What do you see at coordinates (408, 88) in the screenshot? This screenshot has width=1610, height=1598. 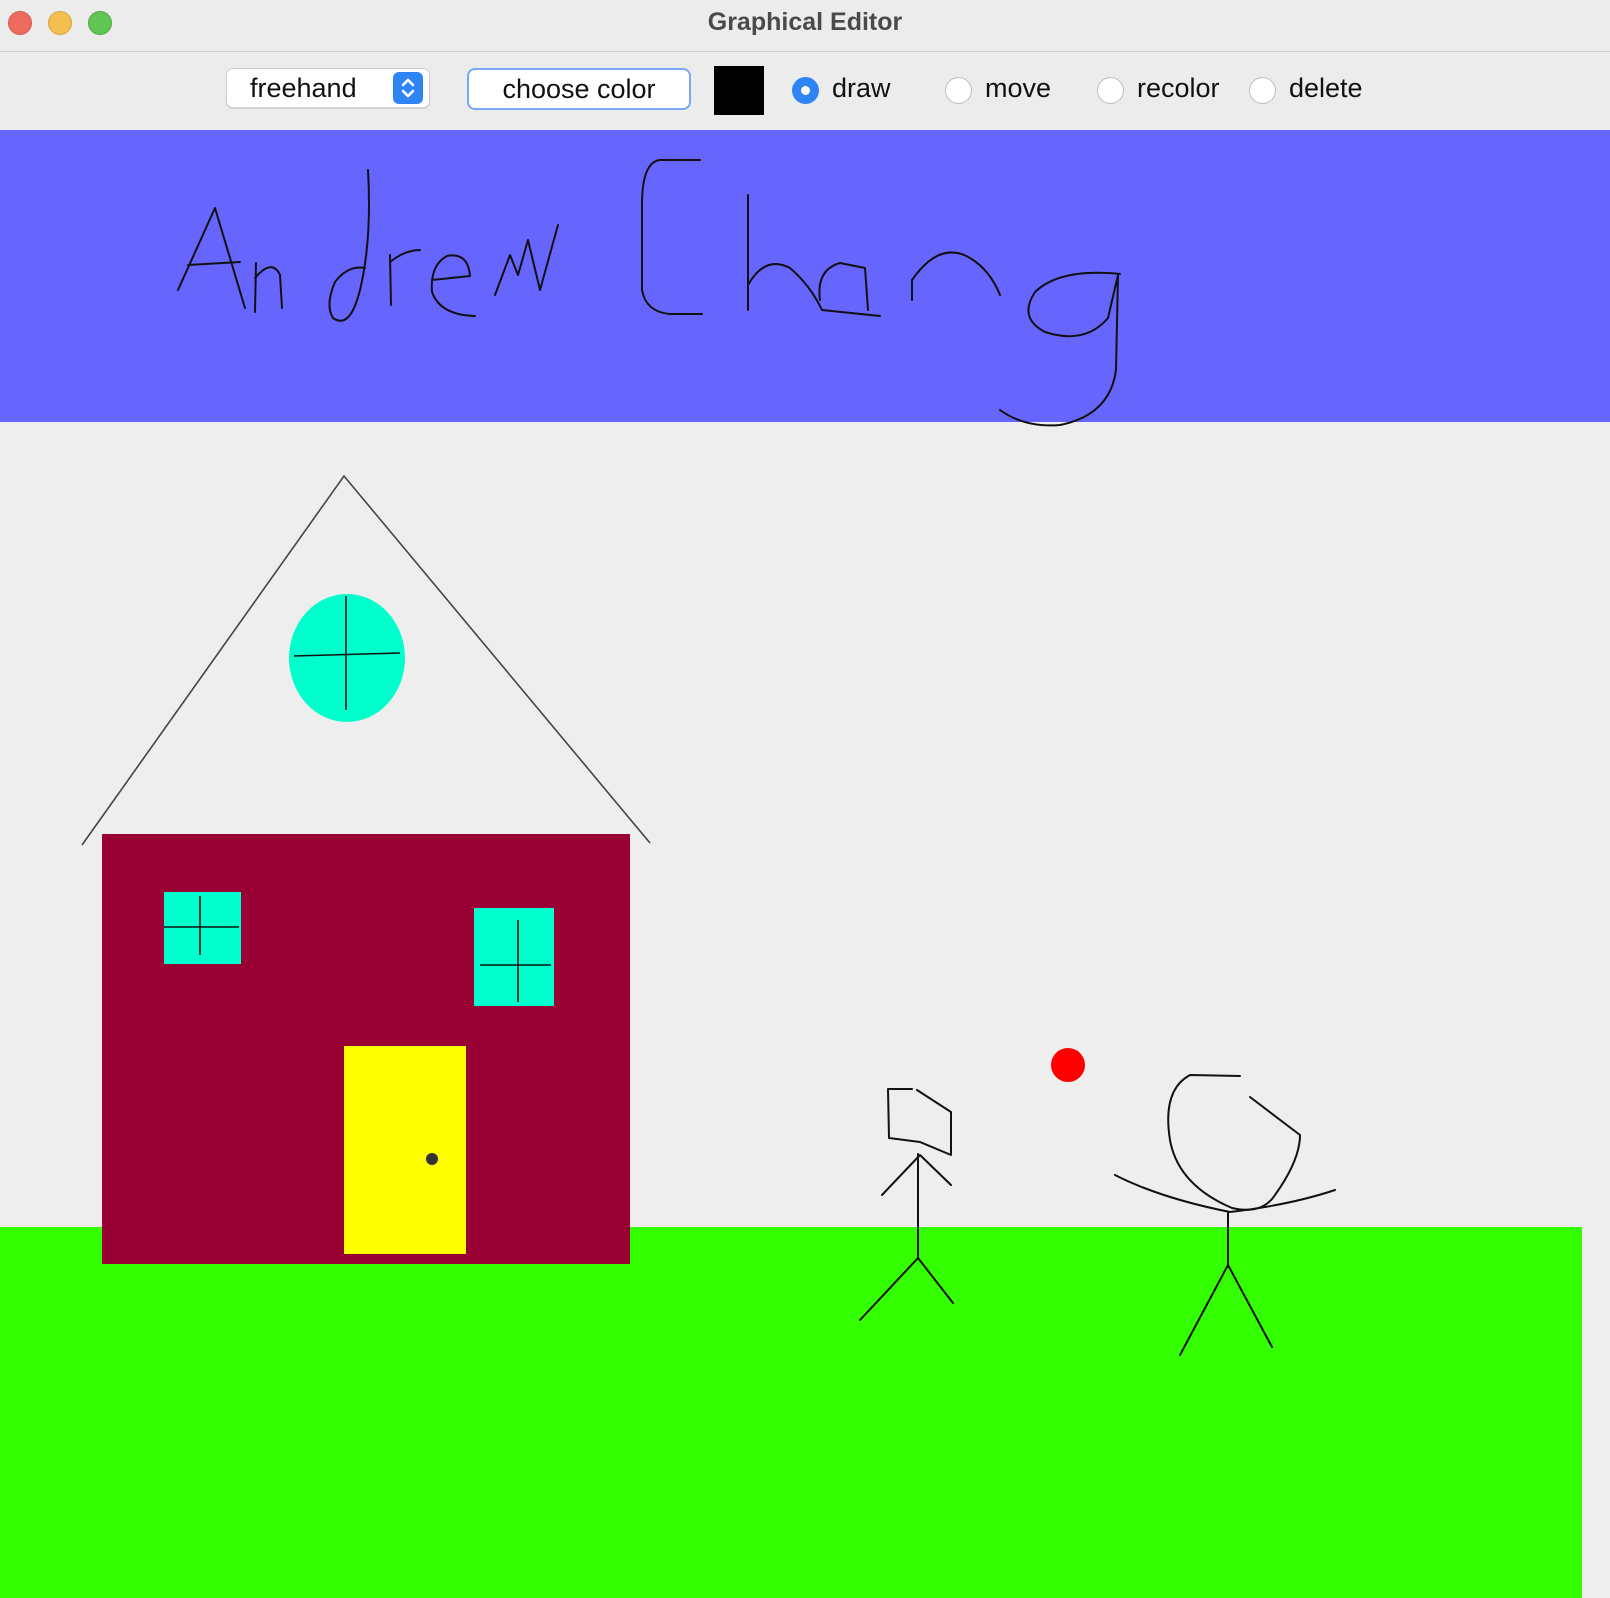 I see `updown-chevron-icon` at bounding box center [408, 88].